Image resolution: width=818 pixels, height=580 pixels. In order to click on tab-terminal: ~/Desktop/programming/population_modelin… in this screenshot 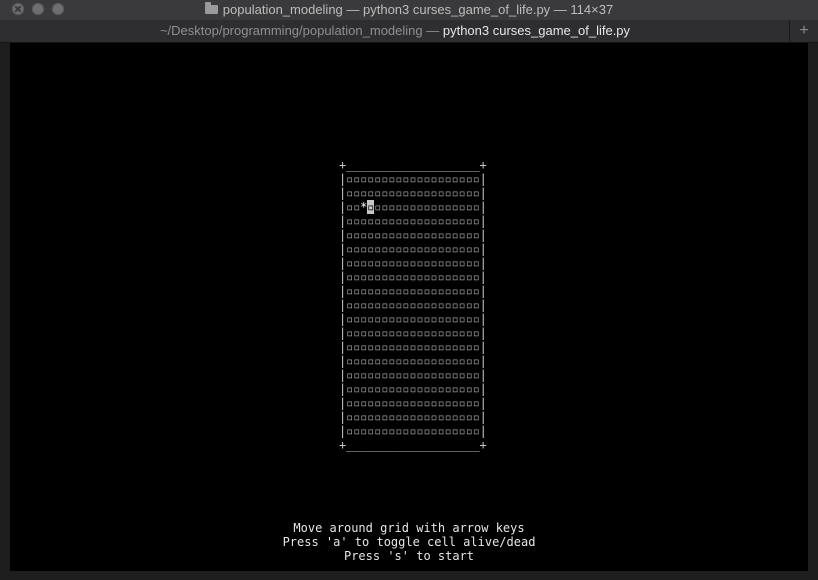, I will do `click(395, 31)`.